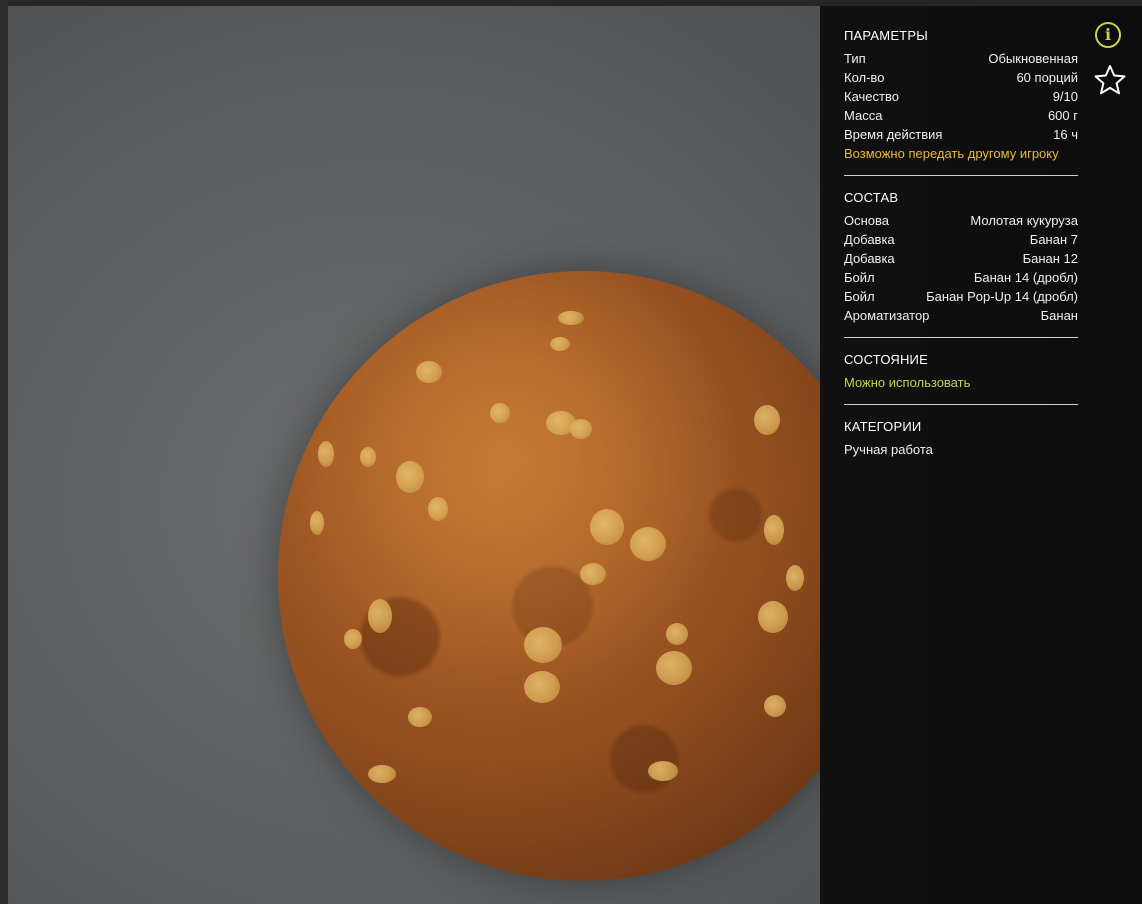 The height and width of the screenshot is (904, 1142). Describe the element at coordinates (961, 258) in the screenshot. I see `composition-row: Добавка Банан 12` at that location.